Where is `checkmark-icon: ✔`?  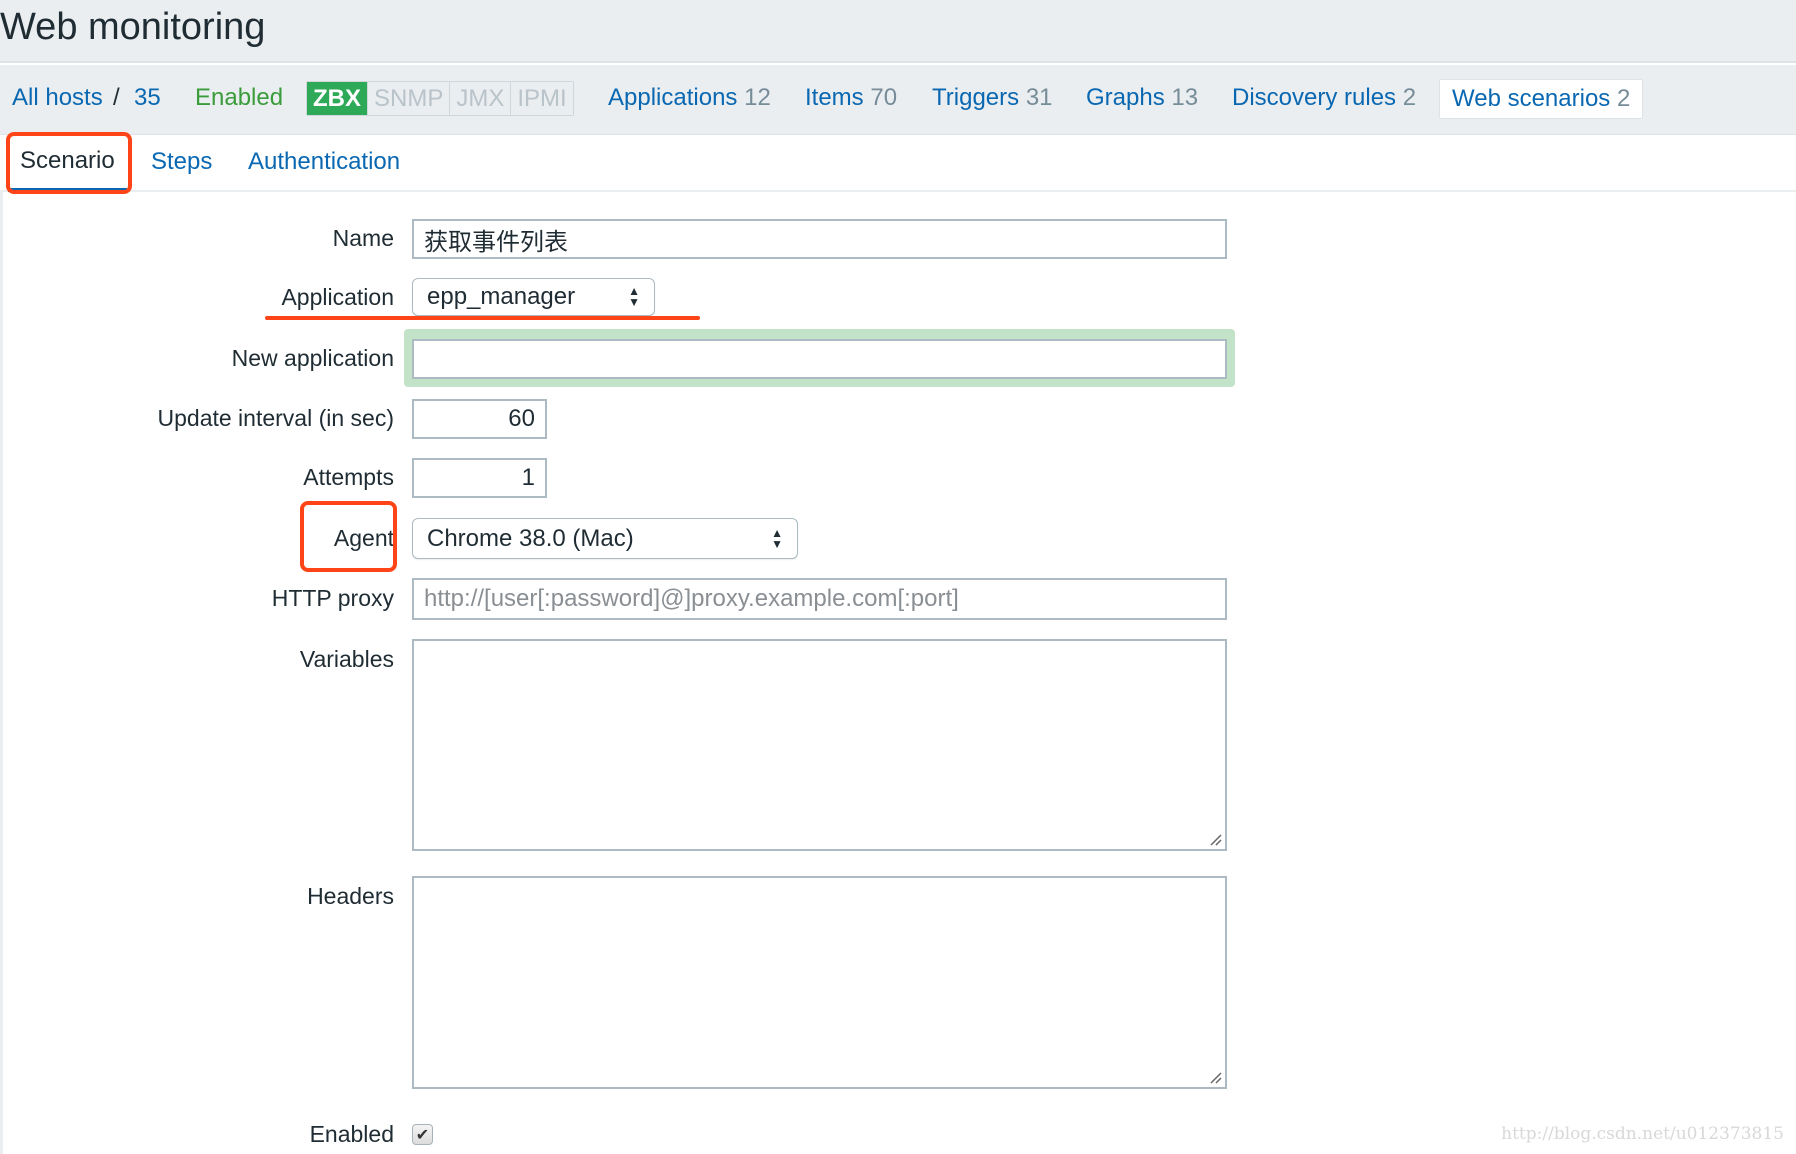
checkmark-icon: ✔ is located at coordinates (422, 1135).